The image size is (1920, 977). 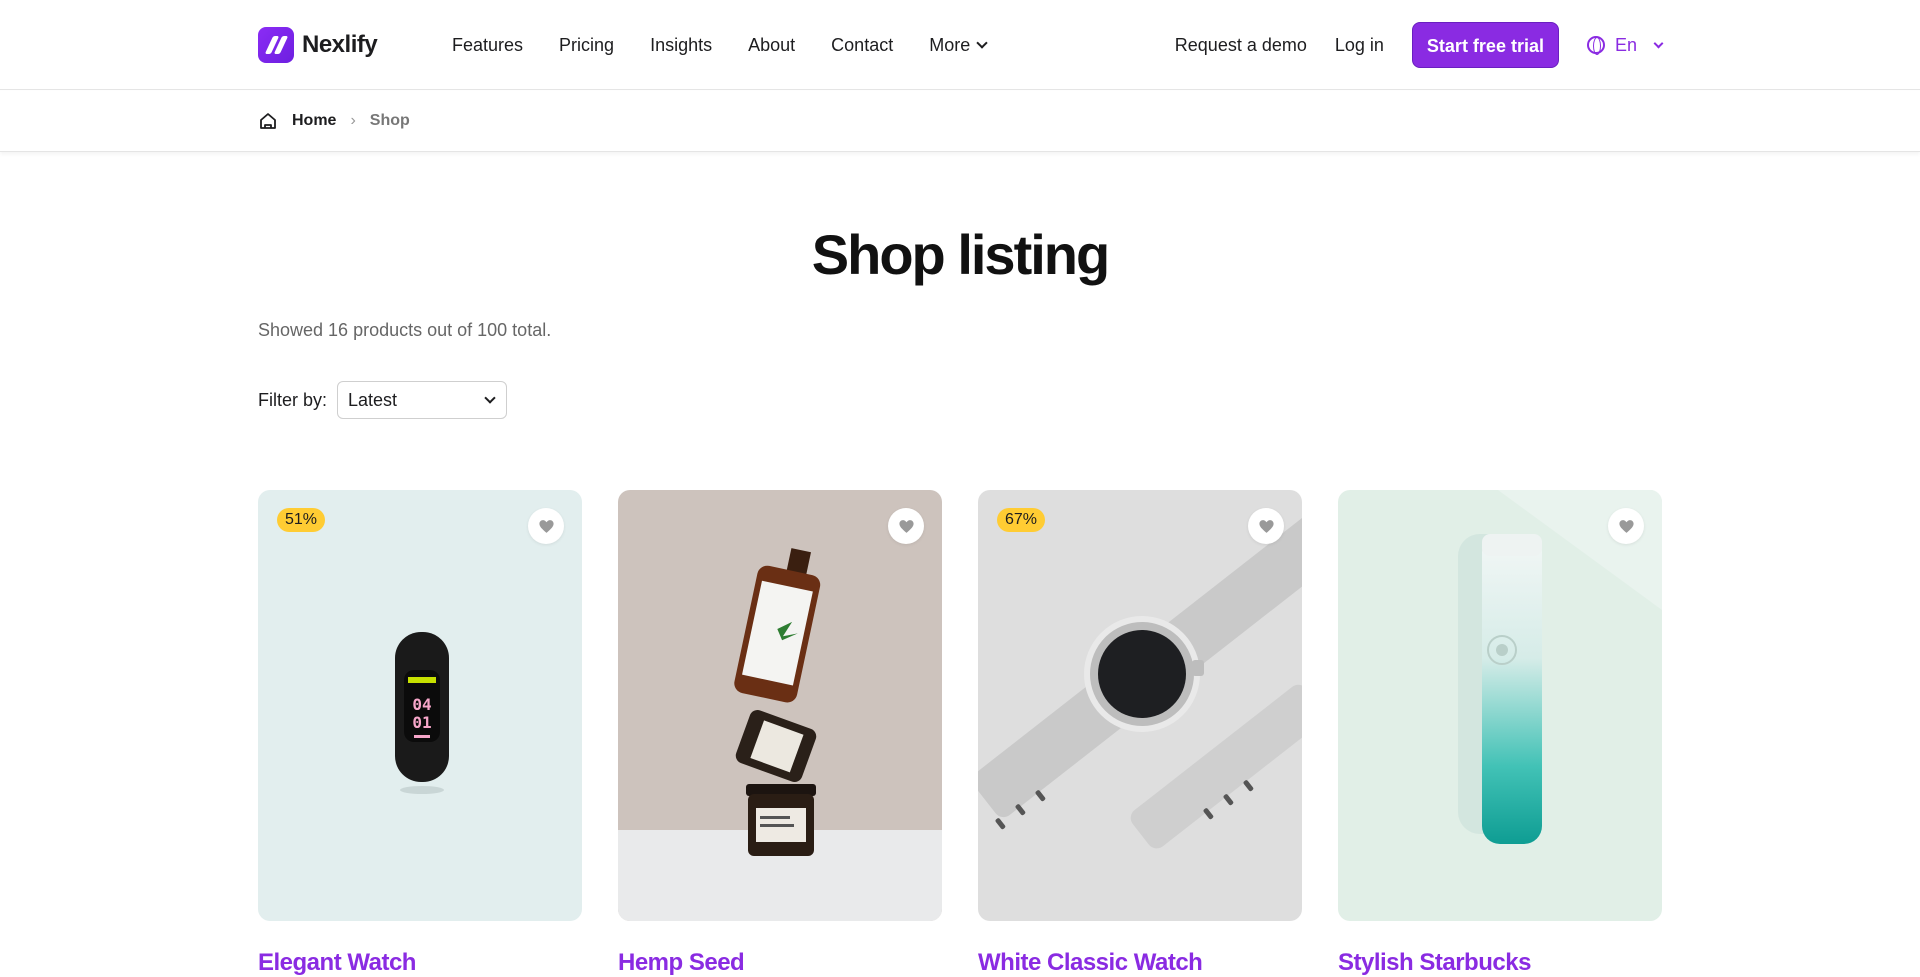 What do you see at coordinates (1500, 963) in the screenshot?
I see `product-title: Stylish Starbucks` at bounding box center [1500, 963].